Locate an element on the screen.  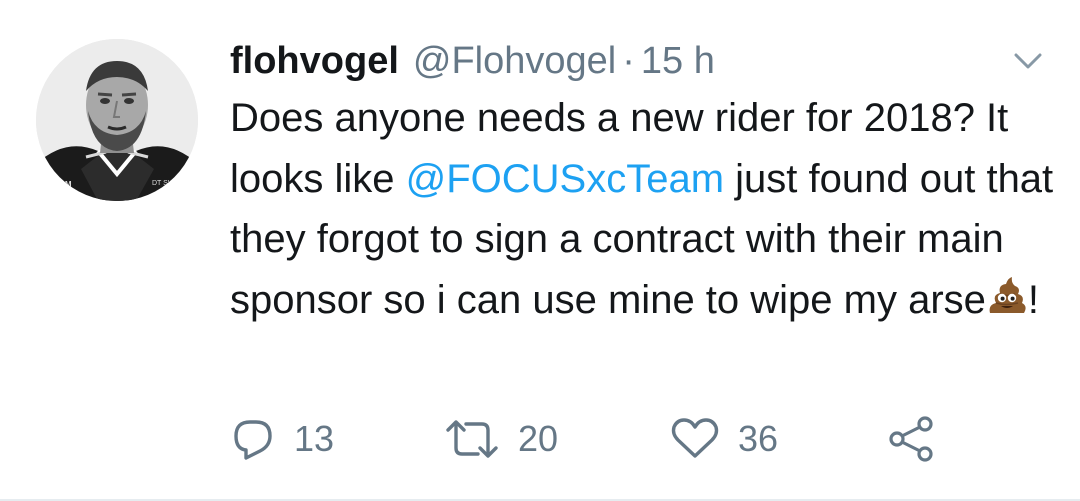
share-icon is located at coordinates (911, 439).